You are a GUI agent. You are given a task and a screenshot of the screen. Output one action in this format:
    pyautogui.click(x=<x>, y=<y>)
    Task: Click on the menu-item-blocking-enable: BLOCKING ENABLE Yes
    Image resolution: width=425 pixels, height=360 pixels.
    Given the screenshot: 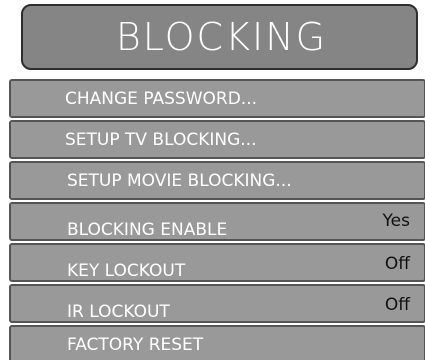 What is the action you would take?
    pyautogui.click(x=217, y=221)
    